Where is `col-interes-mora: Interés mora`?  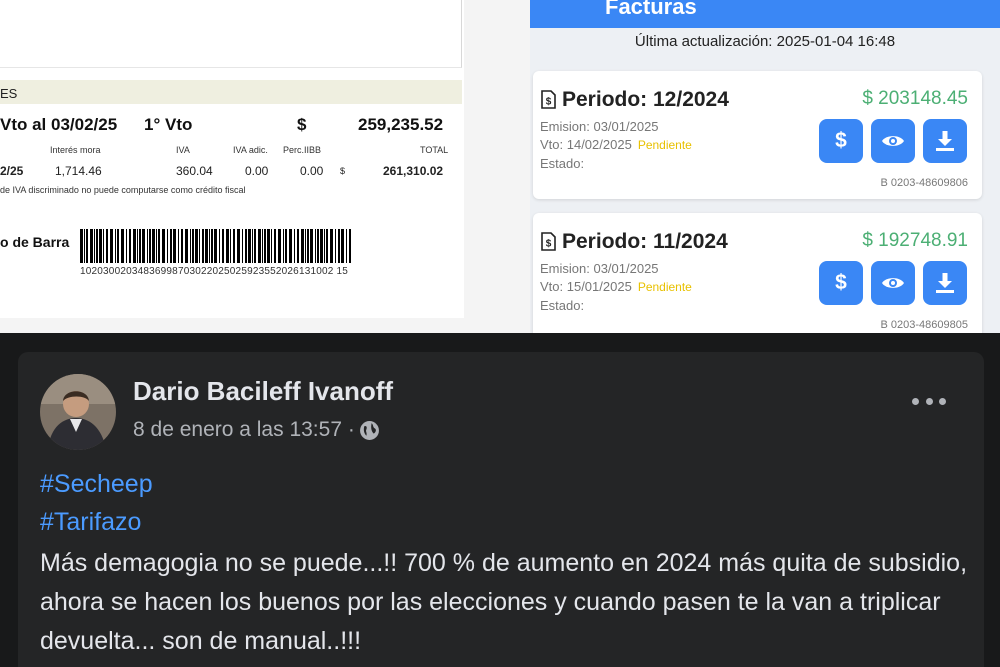
col-interes-mora: Interés mora is located at coordinates (75, 150).